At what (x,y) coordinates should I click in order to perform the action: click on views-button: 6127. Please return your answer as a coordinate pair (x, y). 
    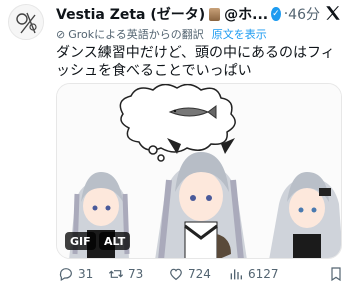
    Looking at the image, I should click on (259, 274).